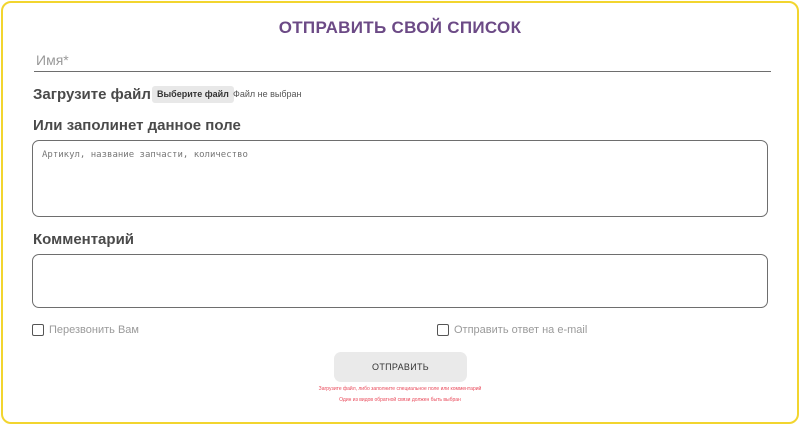 This screenshot has width=800, height=424. I want to click on file-status: Файл не выбран, so click(267, 94).